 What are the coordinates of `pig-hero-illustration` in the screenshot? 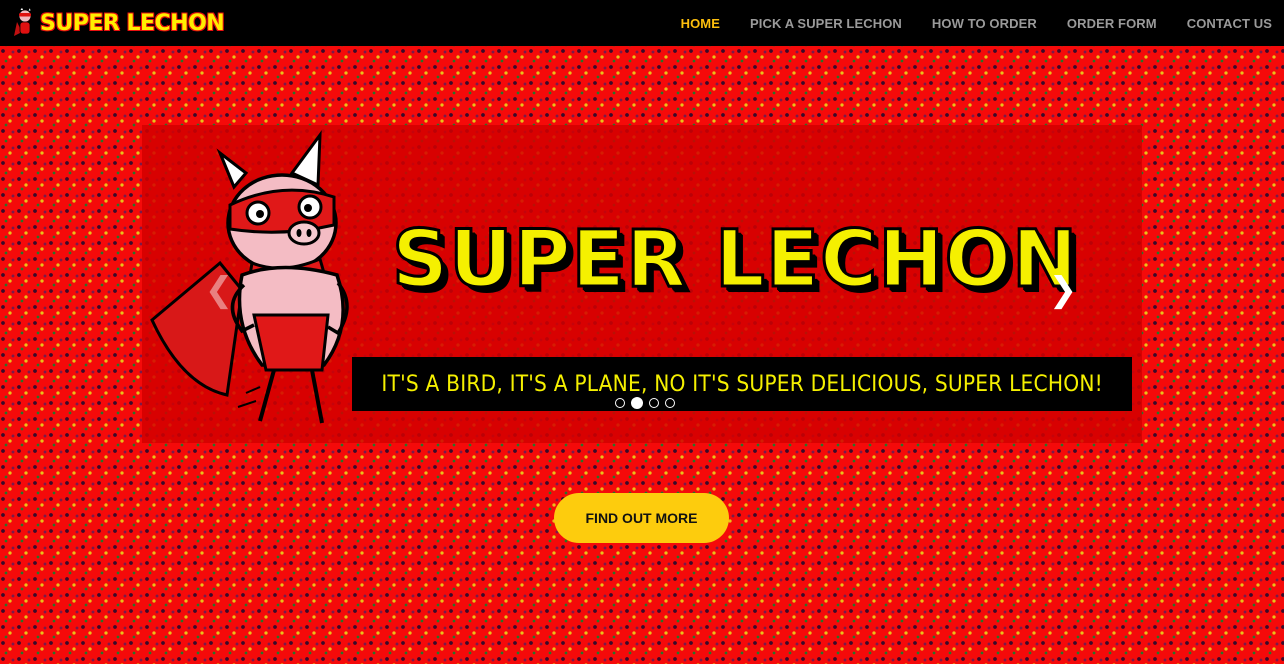 It's located at (249, 277).